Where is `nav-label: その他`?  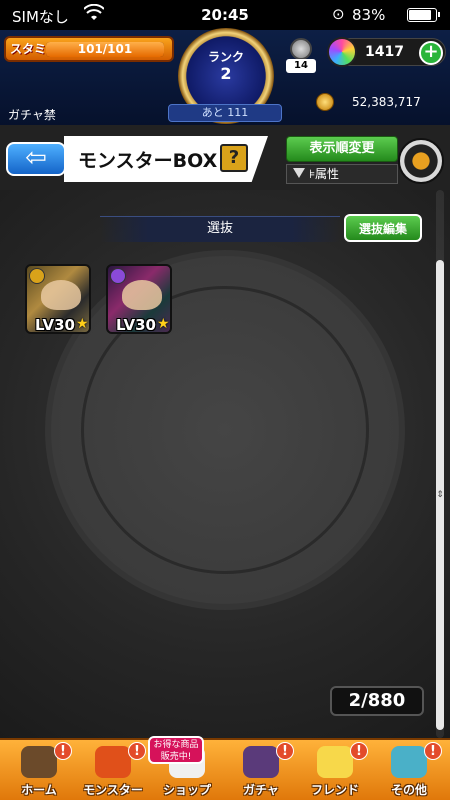 nav-label: その他 is located at coordinates (408, 790).